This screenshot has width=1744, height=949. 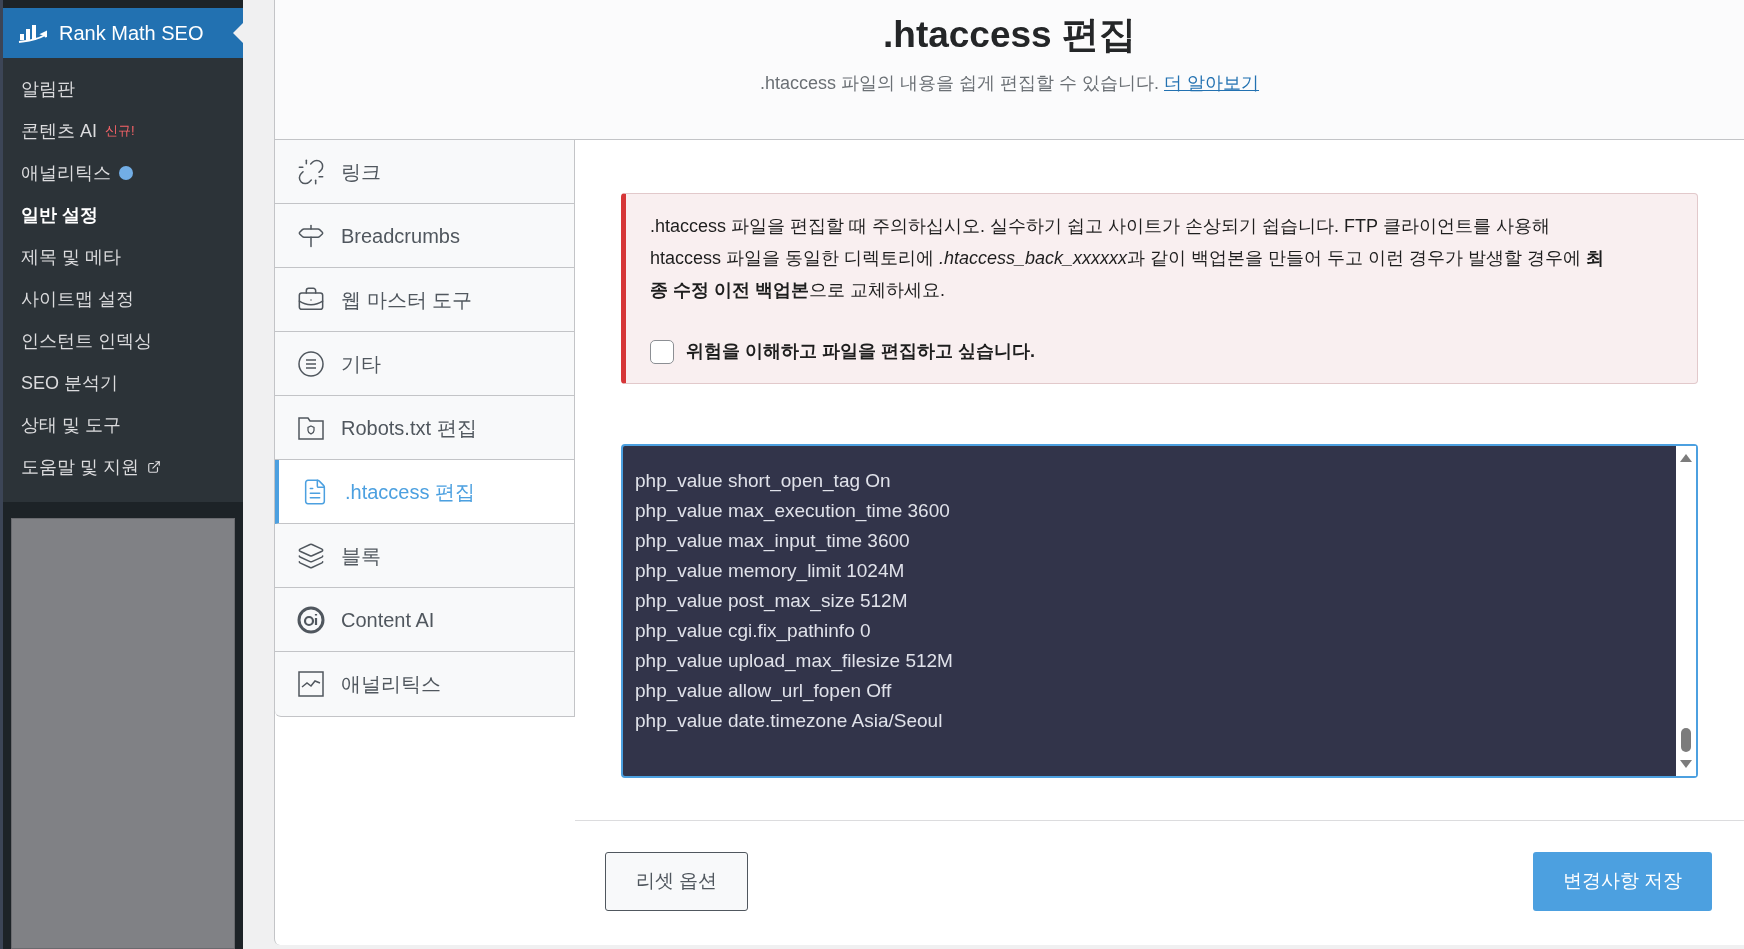 What do you see at coordinates (311, 684) in the screenshot?
I see `line-chart-icon` at bounding box center [311, 684].